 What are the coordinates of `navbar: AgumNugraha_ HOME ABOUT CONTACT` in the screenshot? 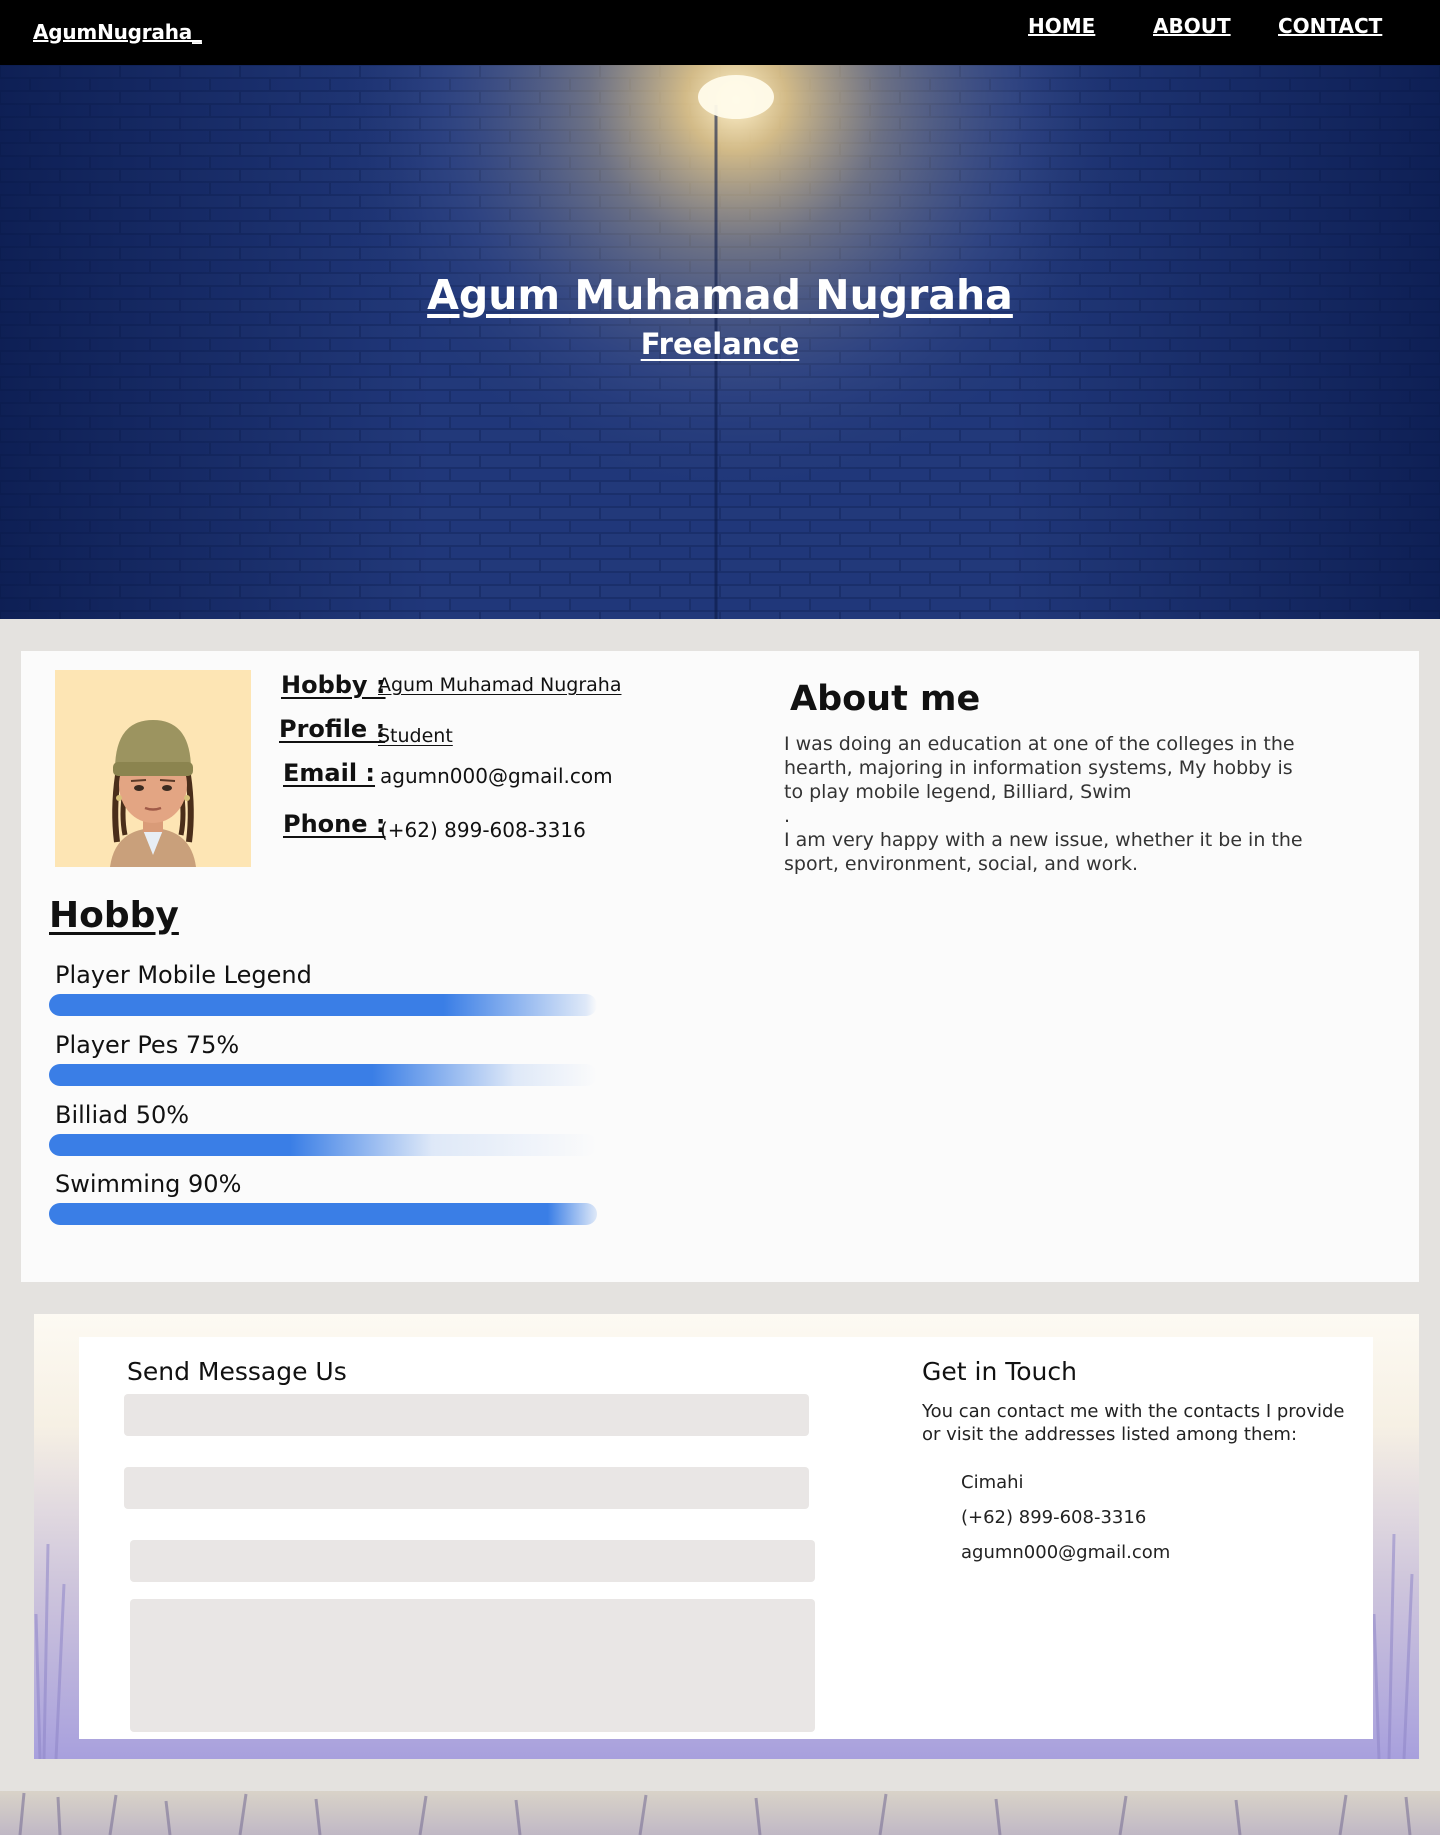 It's located at (720, 32).